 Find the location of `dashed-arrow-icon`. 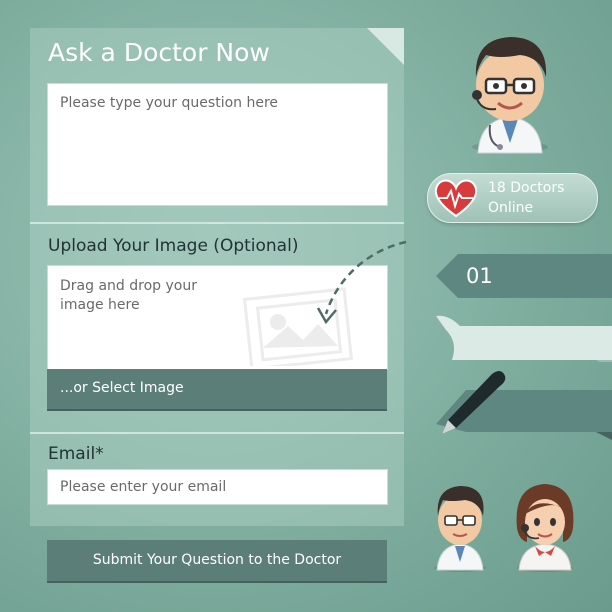

dashed-arrow-icon is located at coordinates (361, 282).